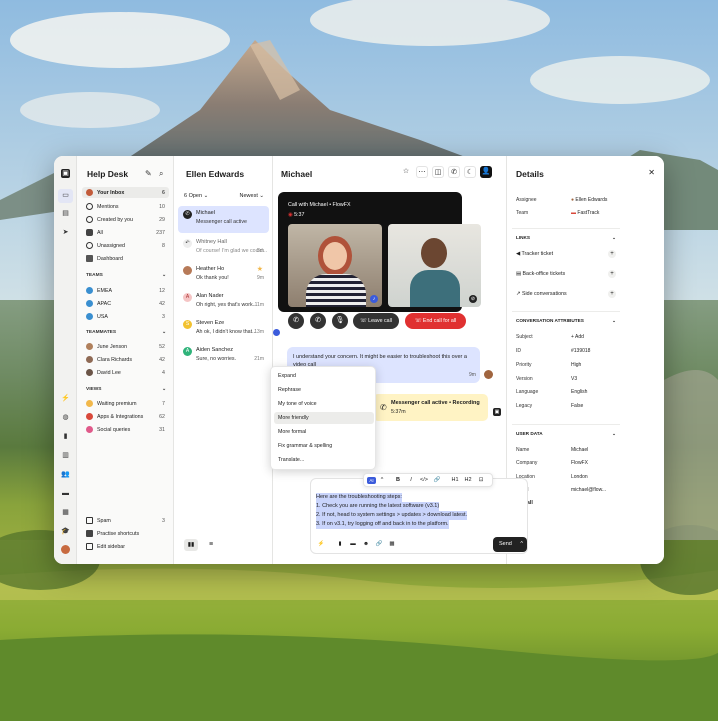 This screenshot has width=718, height=721. I want to click on book-icon: ▮, so click(65, 436).